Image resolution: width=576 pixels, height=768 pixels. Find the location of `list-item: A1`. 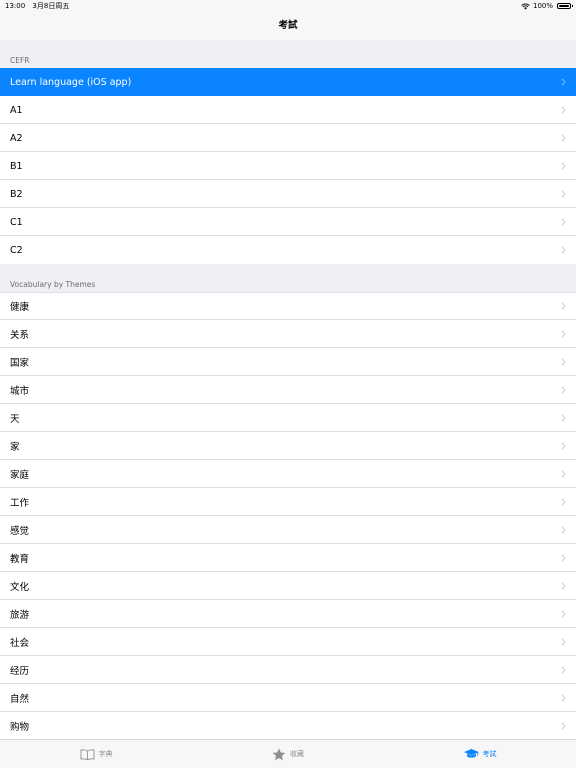

list-item: A1 is located at coordinates (288, 110).